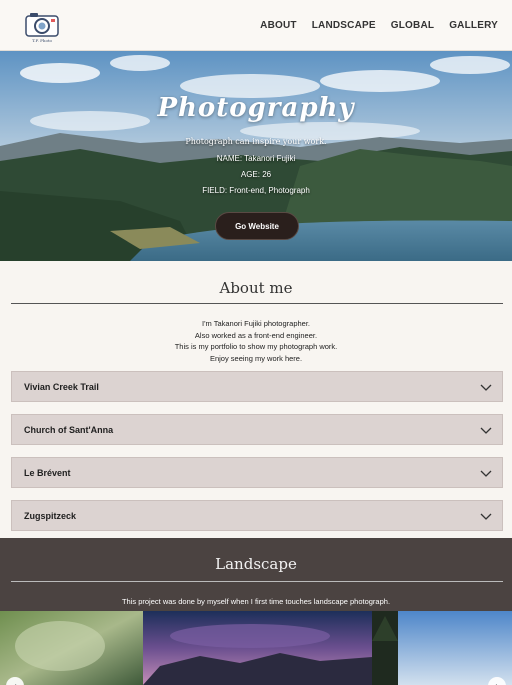 The image size is (512, 685). What do you see at coordinates (256, 190) in the screenshot?
I see `hero-field: FIELD: Front-end, Photograph` at bounding box center [256, 190].